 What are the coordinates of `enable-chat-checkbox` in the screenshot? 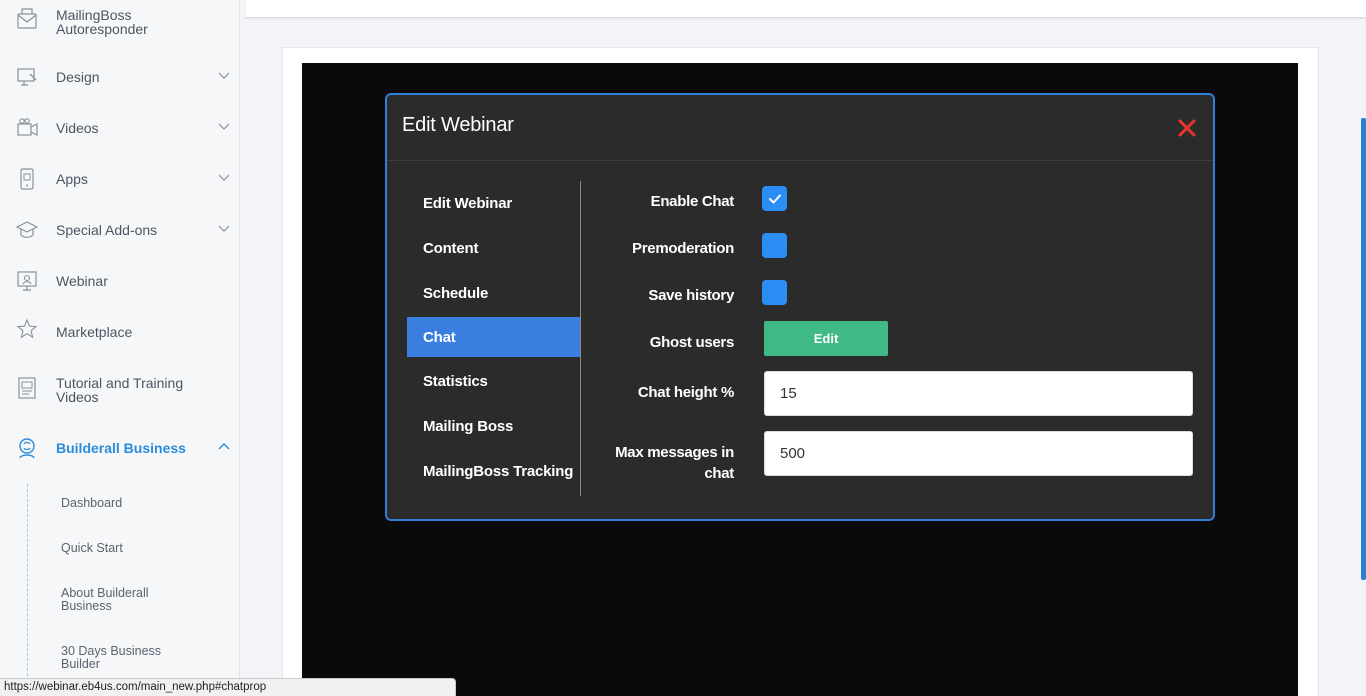 It's located at (774, 198).